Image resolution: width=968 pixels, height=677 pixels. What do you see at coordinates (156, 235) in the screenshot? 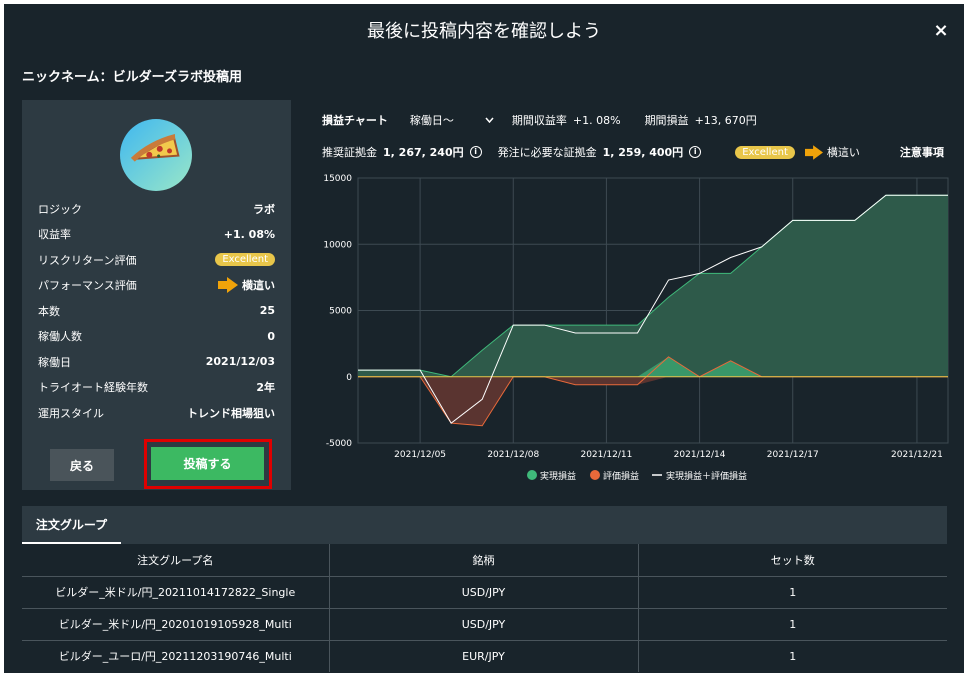
I see `info-row-return-rate: 収益率 +1. 08%` at bounding box center [156, 235].